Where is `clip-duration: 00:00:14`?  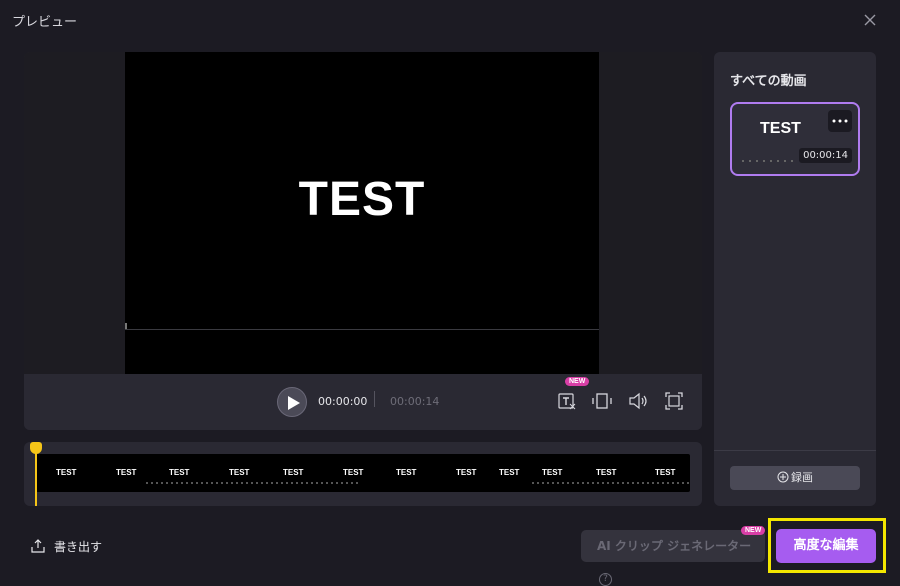 clip-duration: 00:00:14 is located at coordinates (825, 155).